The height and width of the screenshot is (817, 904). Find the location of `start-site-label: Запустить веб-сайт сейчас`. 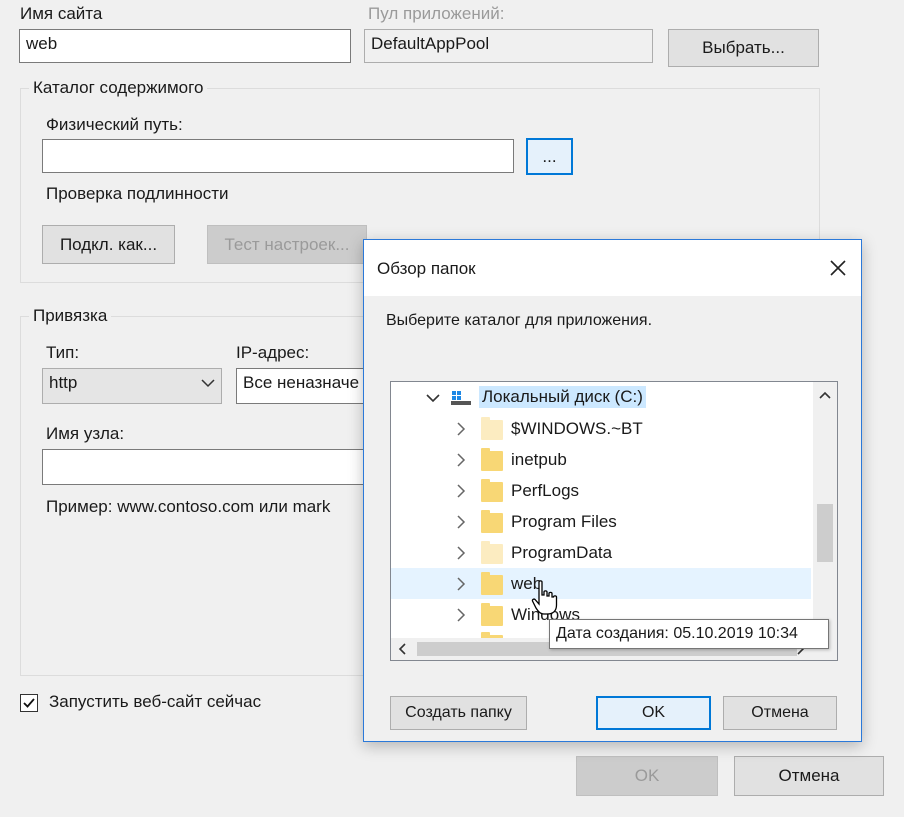

start-site-label: Запустить веб-сайт сейчас is located at coordinates (155, 701).